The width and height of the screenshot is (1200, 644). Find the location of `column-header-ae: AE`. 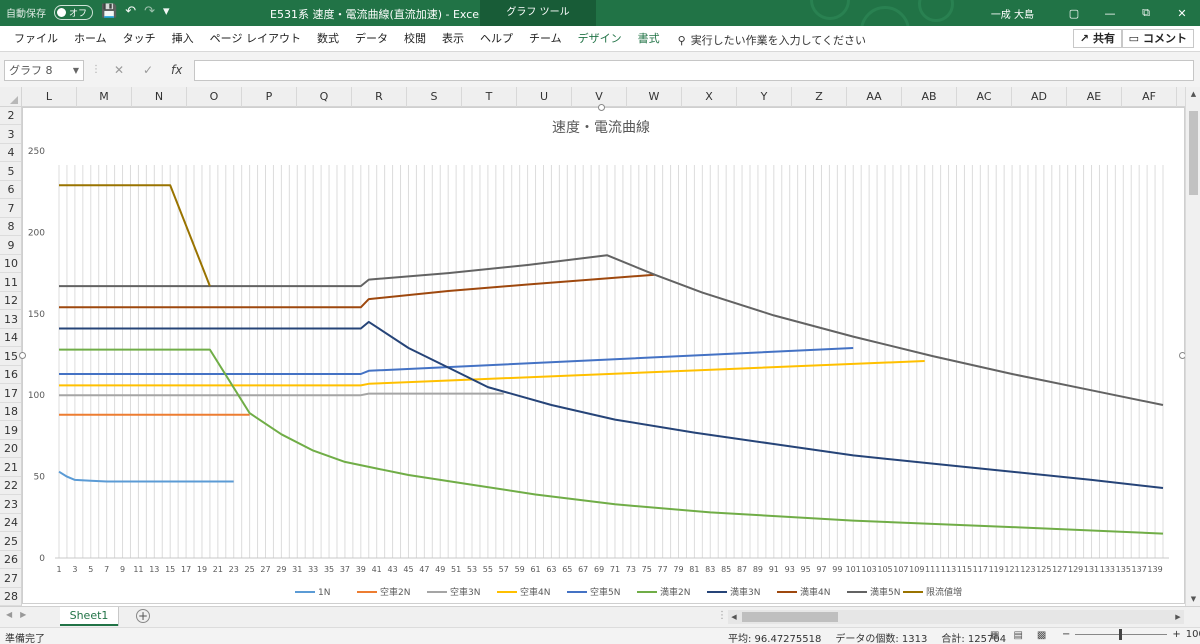

column-header-ae: AE is located at coordinates (1094, 97).